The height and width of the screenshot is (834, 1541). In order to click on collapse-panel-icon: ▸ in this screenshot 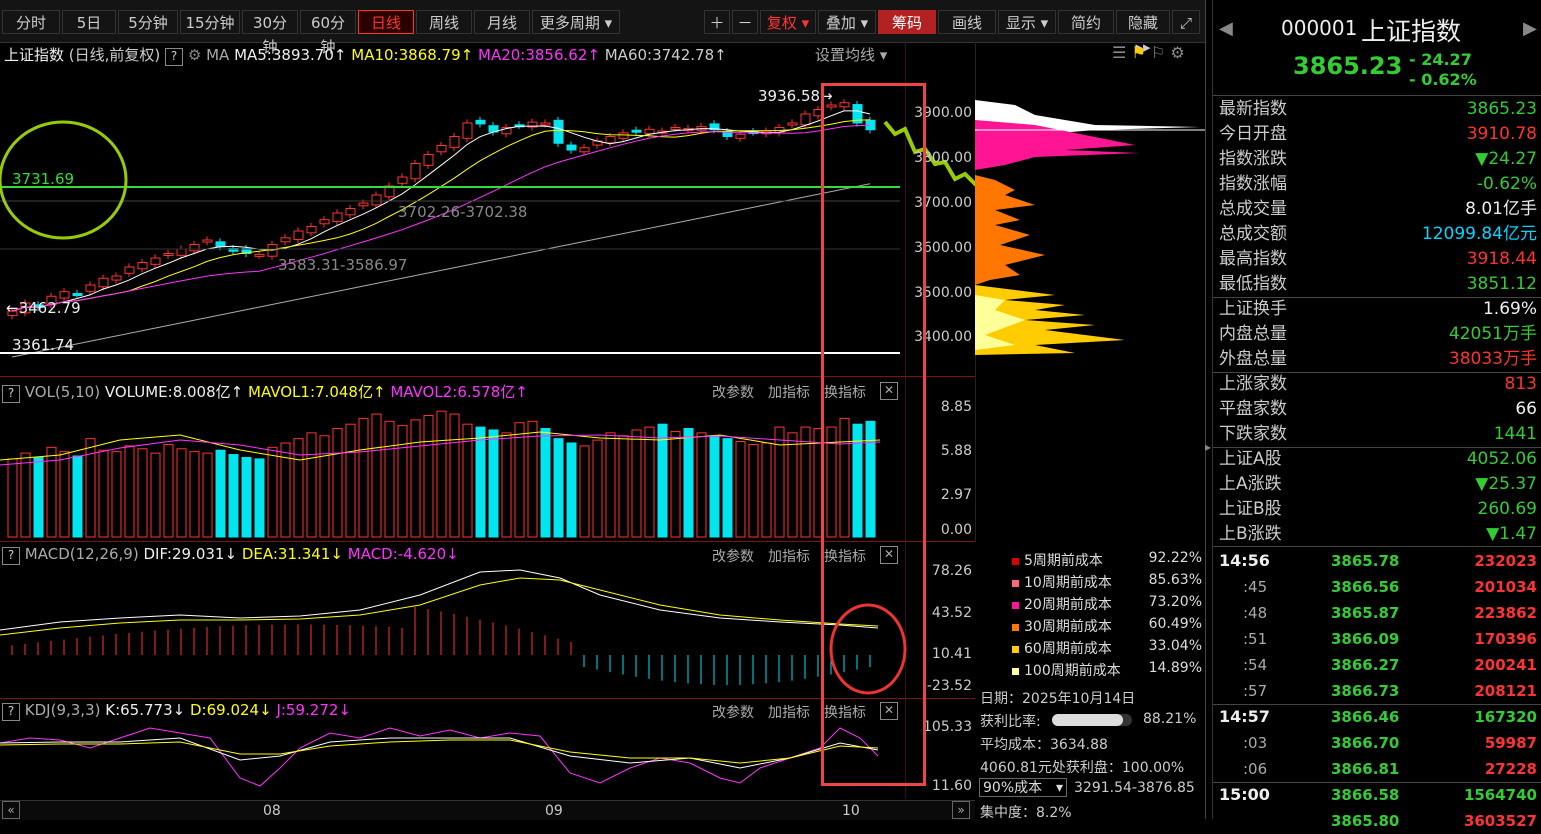, I will do `click(1208, 447)`.